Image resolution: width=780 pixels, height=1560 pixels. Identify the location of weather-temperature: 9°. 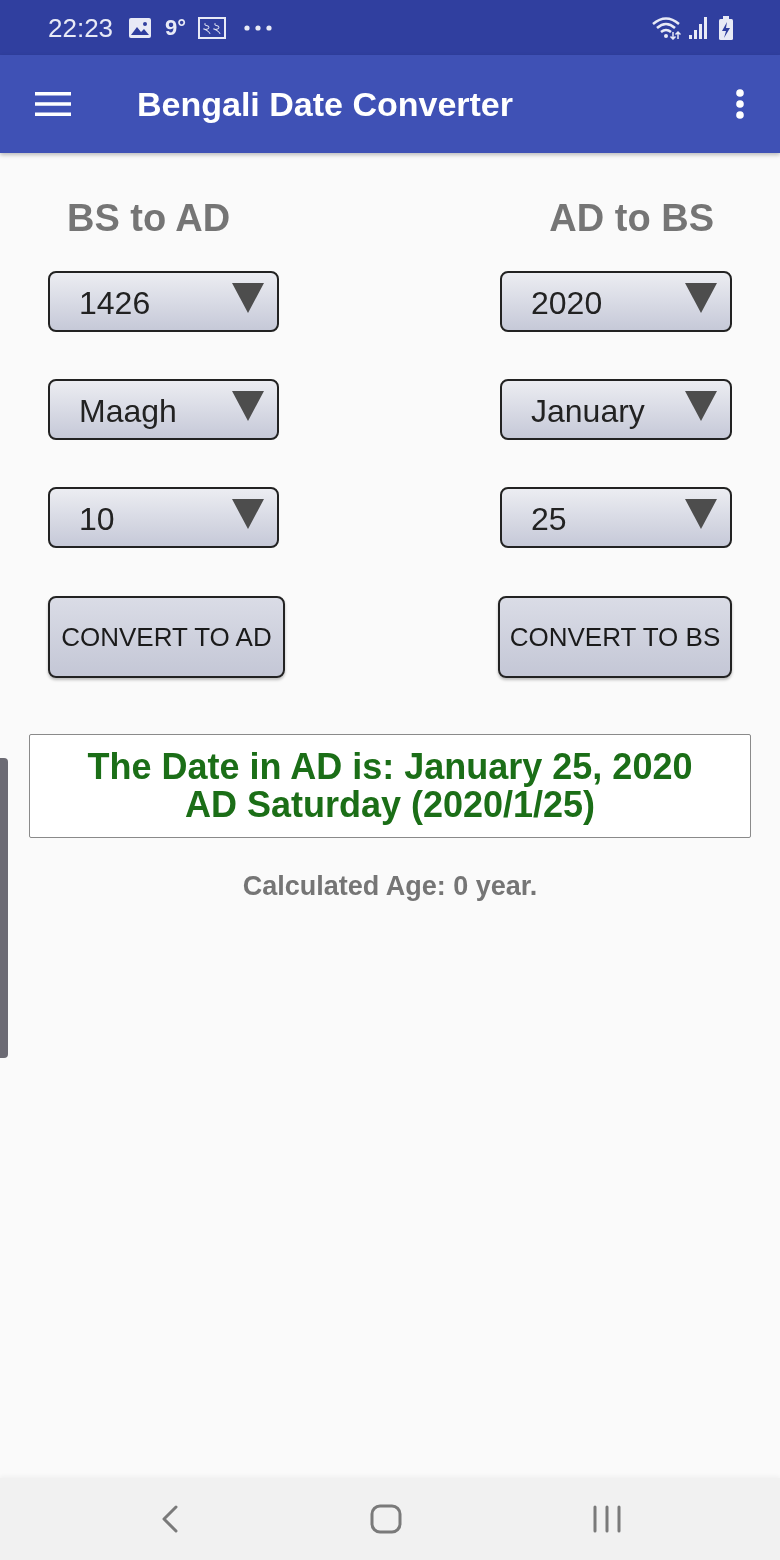
(176, 27).